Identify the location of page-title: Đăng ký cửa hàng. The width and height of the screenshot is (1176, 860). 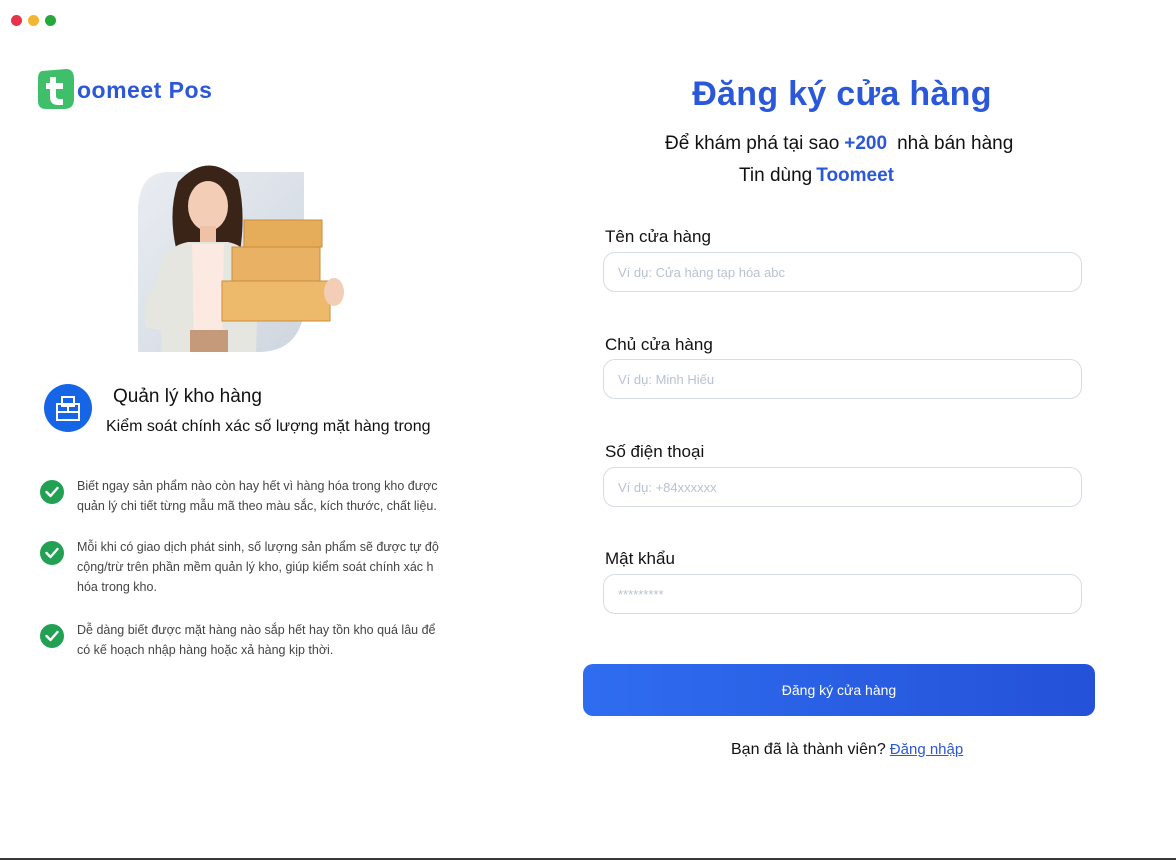
(842, 94).